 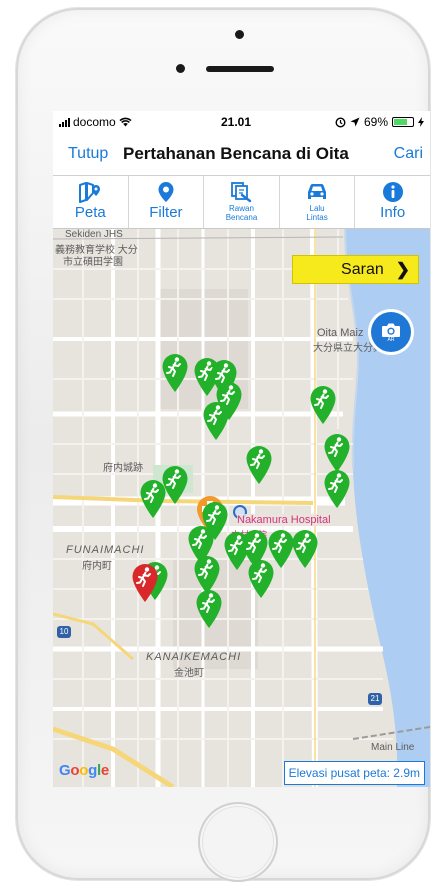 I want to click on battery-percent: 69%, so click(x=375, y=122).